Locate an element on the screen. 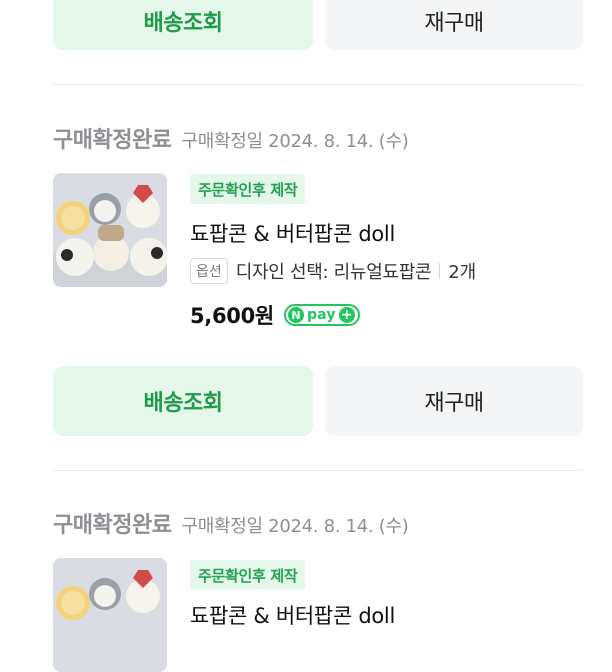 This screenshot has height=672, width=612. option-separator is located at coordinates (440, 271).